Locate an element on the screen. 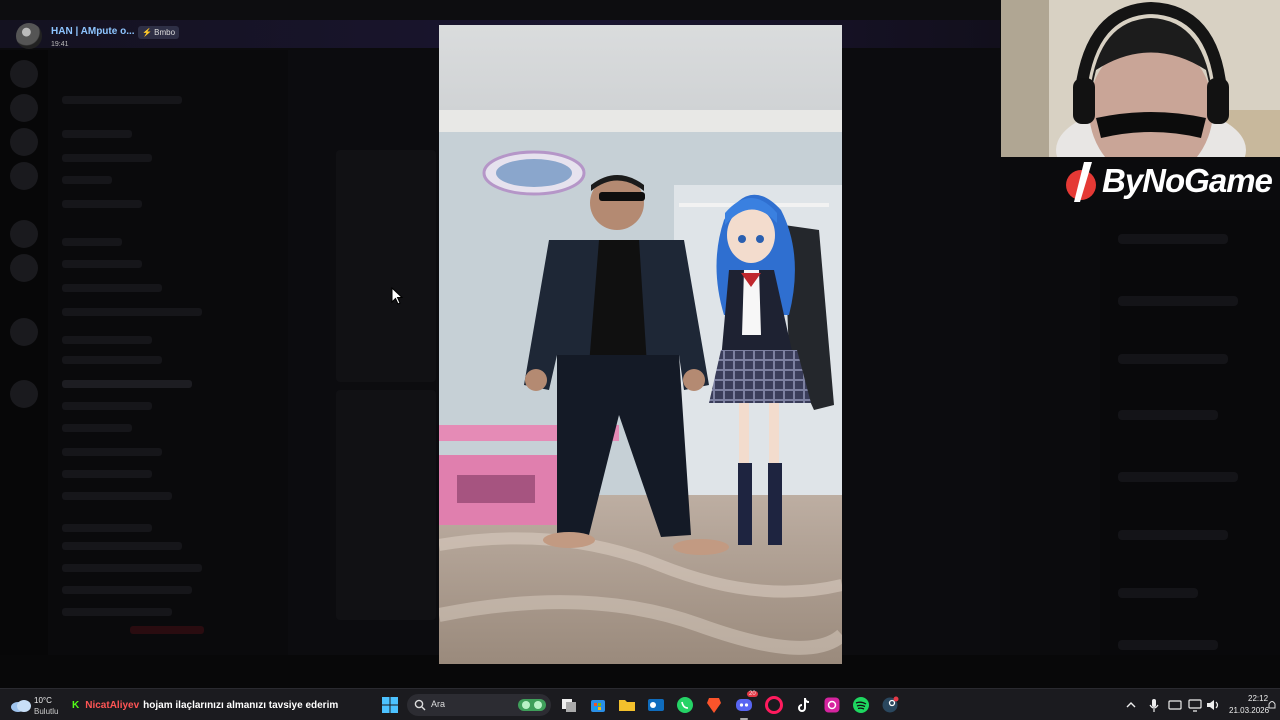 The height and width of the screenshot is (720, 1280). opera-gx-icon is located at coordinates (774, 705).